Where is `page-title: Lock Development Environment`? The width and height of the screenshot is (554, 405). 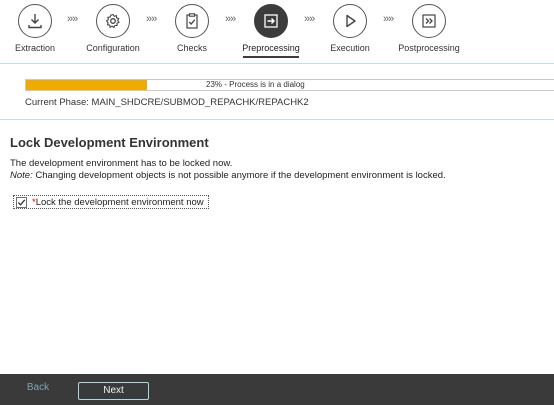 page-title: Lock Development Environment is located at coordinates (109, 142).